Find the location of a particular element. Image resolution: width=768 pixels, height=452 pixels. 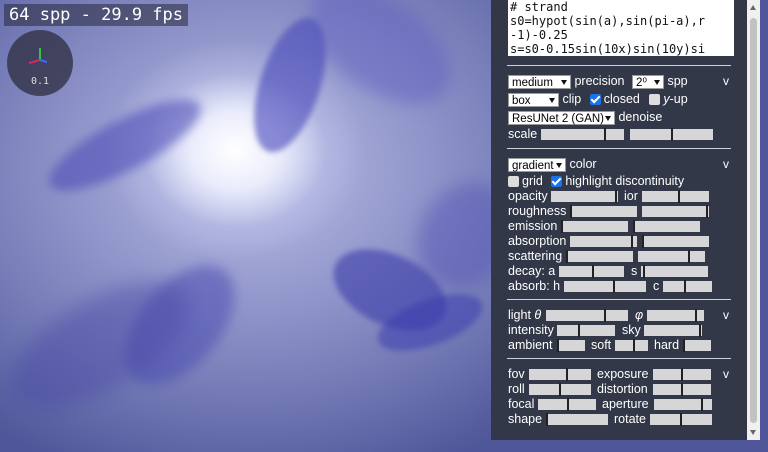

light-theta-slider is located at coordinates (587, 315).